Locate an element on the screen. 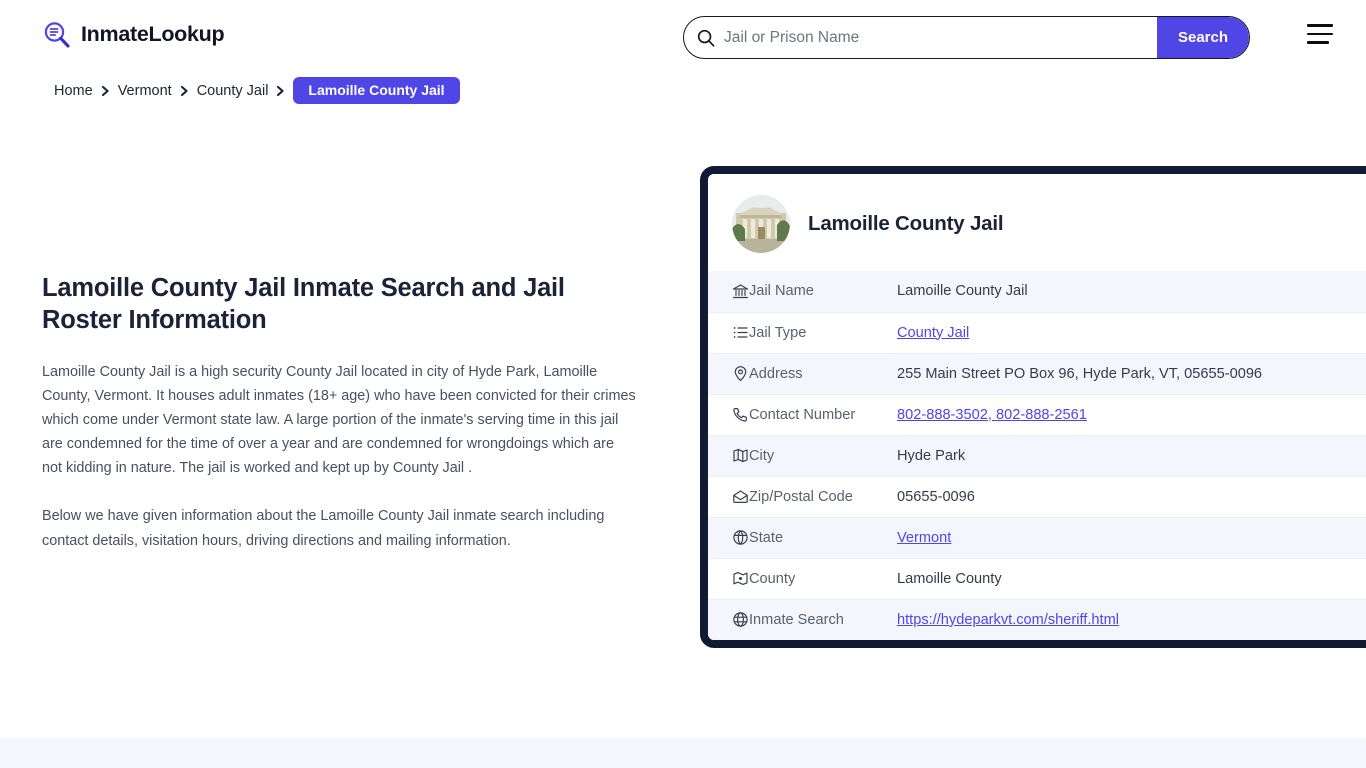 The image size is (1366, 768). row-label: City is located at coordinates (762, 455).